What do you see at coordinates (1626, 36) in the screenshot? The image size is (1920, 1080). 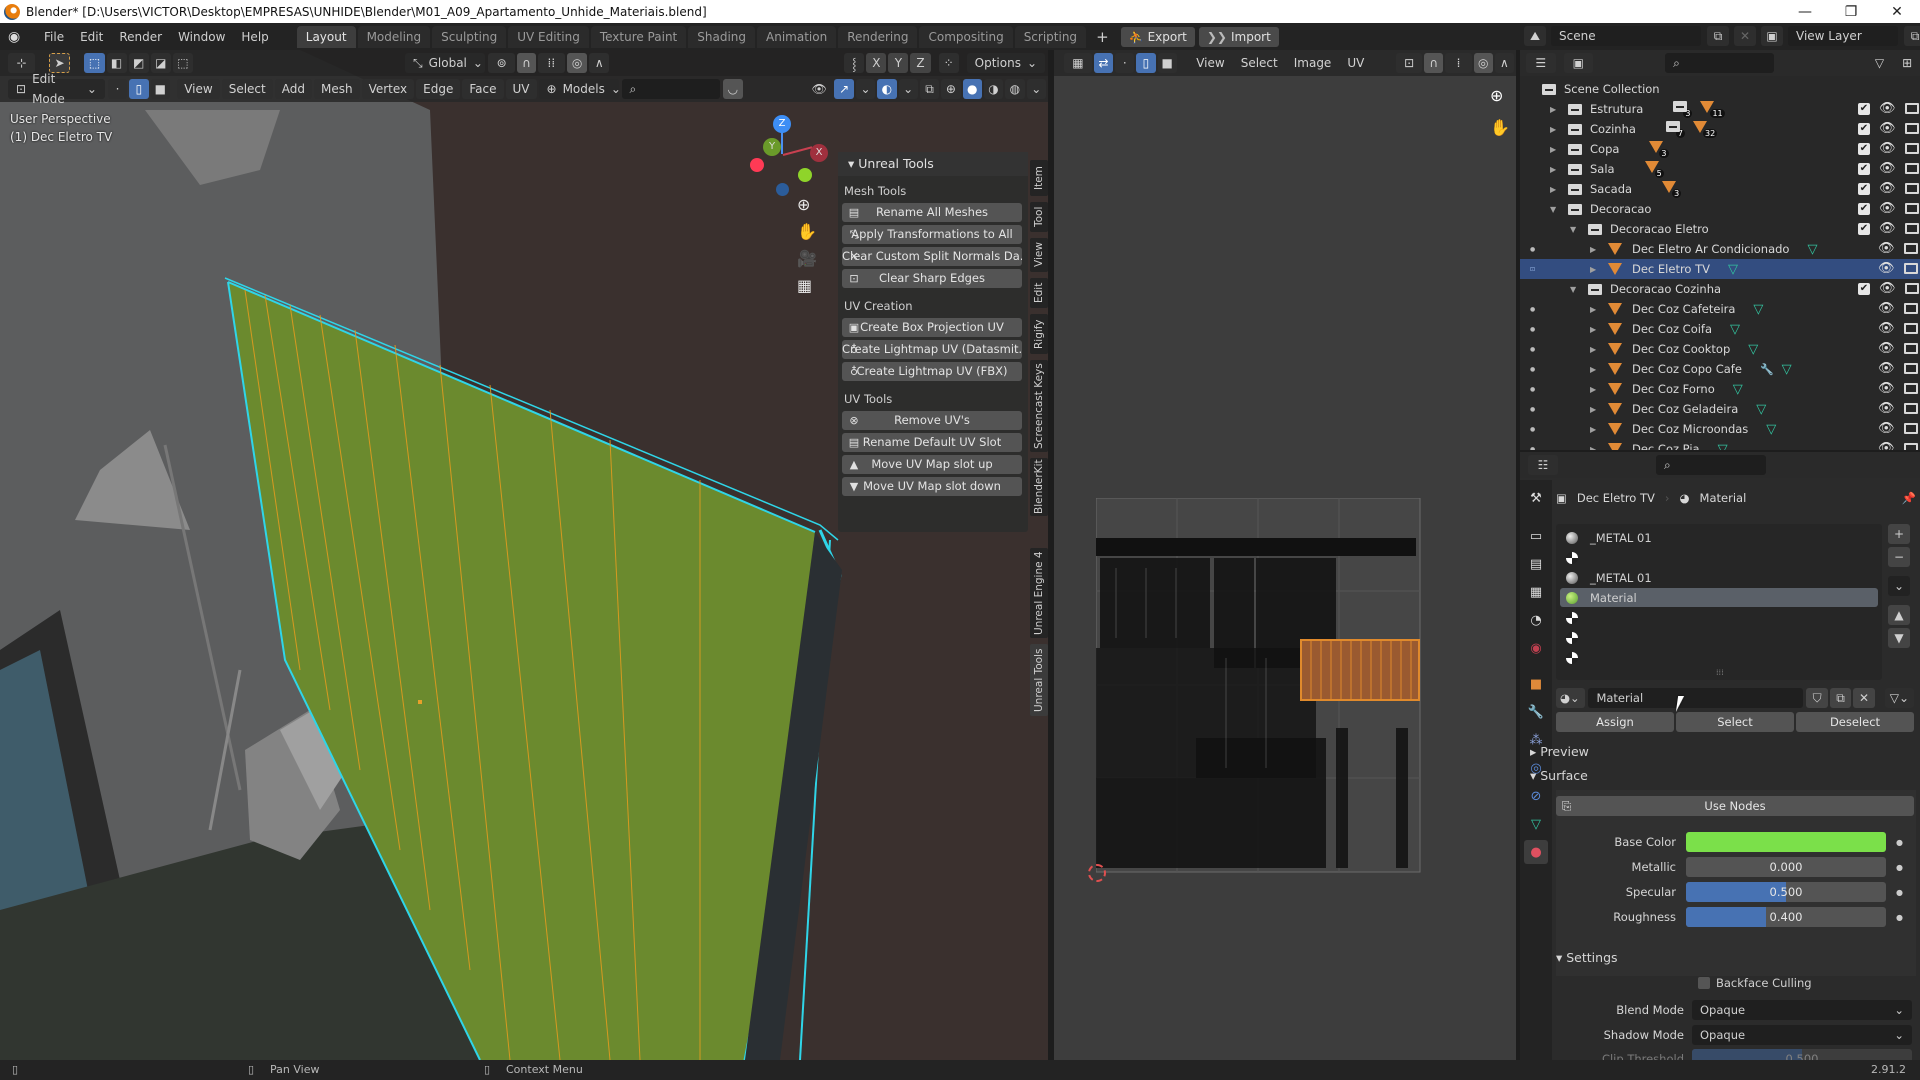 I see `scene-selector: Scene` at bounding box center [1626, 36].